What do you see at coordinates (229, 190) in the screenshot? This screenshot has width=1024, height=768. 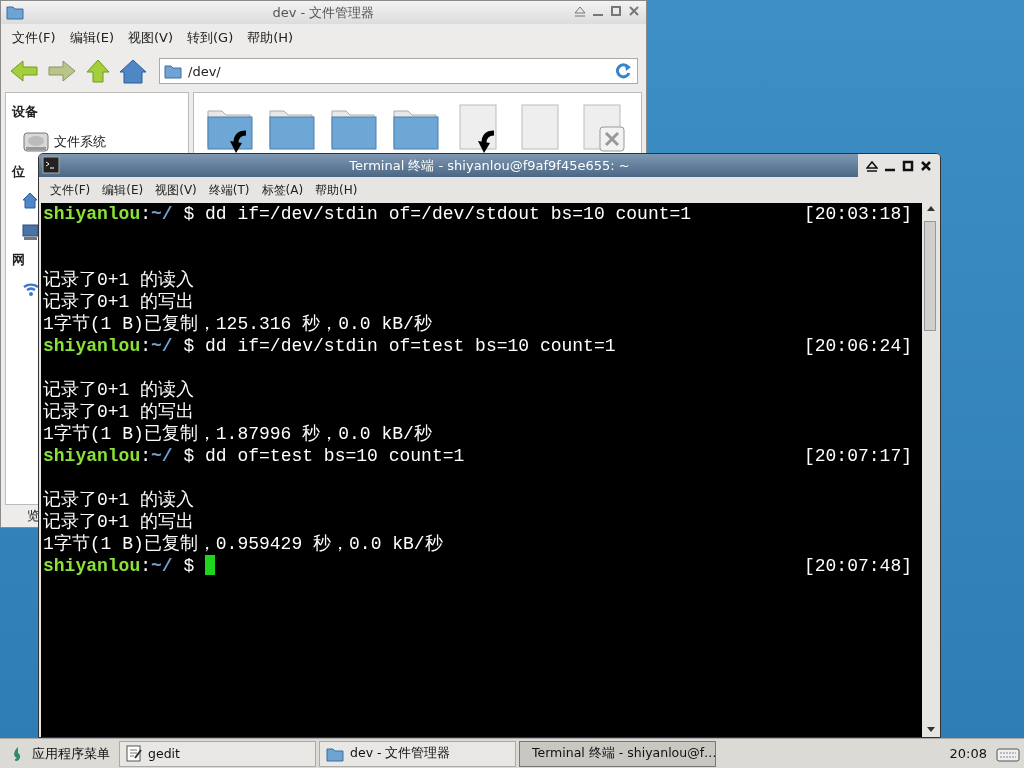 I see `menu-item: 终端(T)` at bounding box center [229, 190].